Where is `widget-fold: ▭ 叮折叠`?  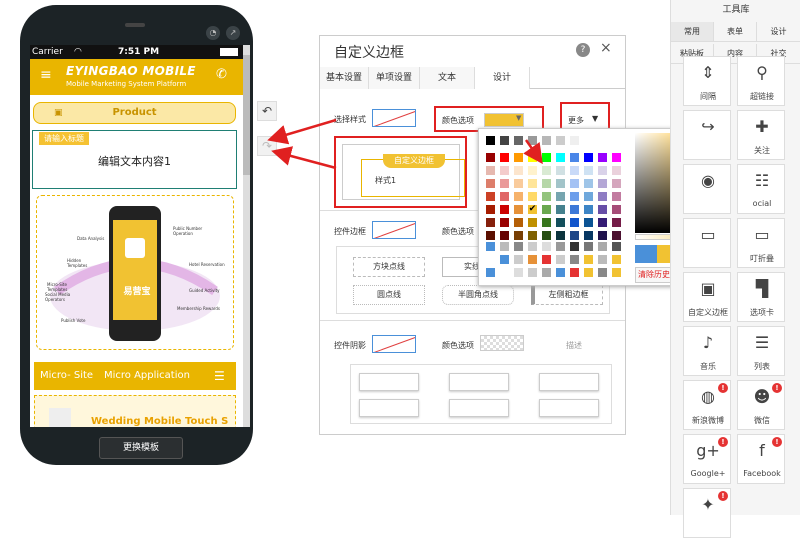
widget-fold: ▭ 叮折叠 is located at coordinates (761, 243).